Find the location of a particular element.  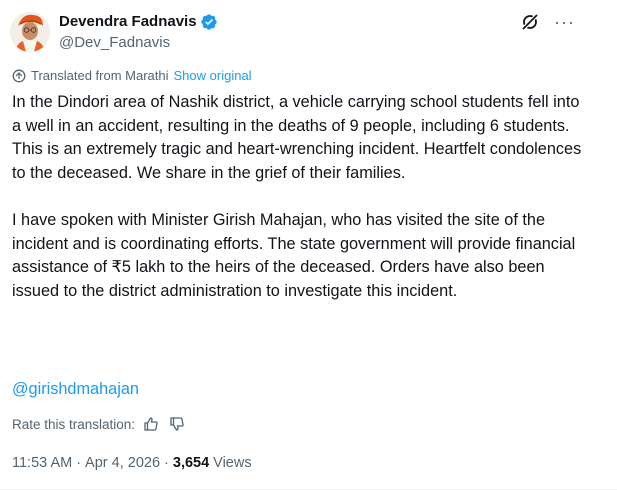

author-names: Devendra Fadnavis @Dev_Fadnavis is located at coordinates (138, 32).